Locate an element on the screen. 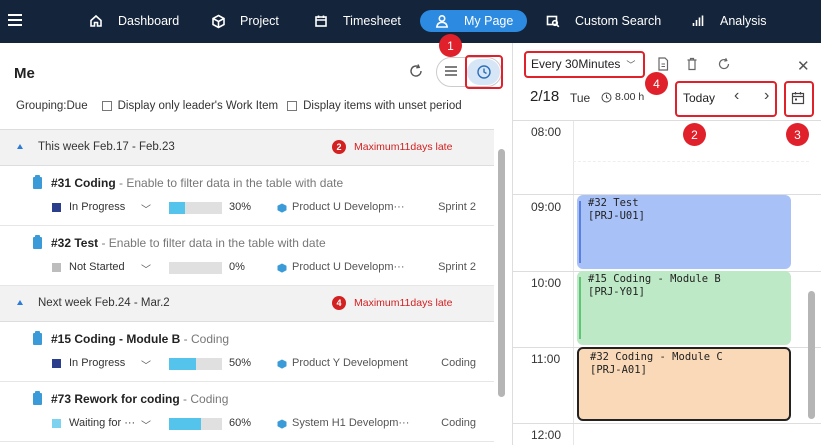 The width and height of the screenshot is (821, 445). late-count-badge: 4 is located at coordinates (339, 303).